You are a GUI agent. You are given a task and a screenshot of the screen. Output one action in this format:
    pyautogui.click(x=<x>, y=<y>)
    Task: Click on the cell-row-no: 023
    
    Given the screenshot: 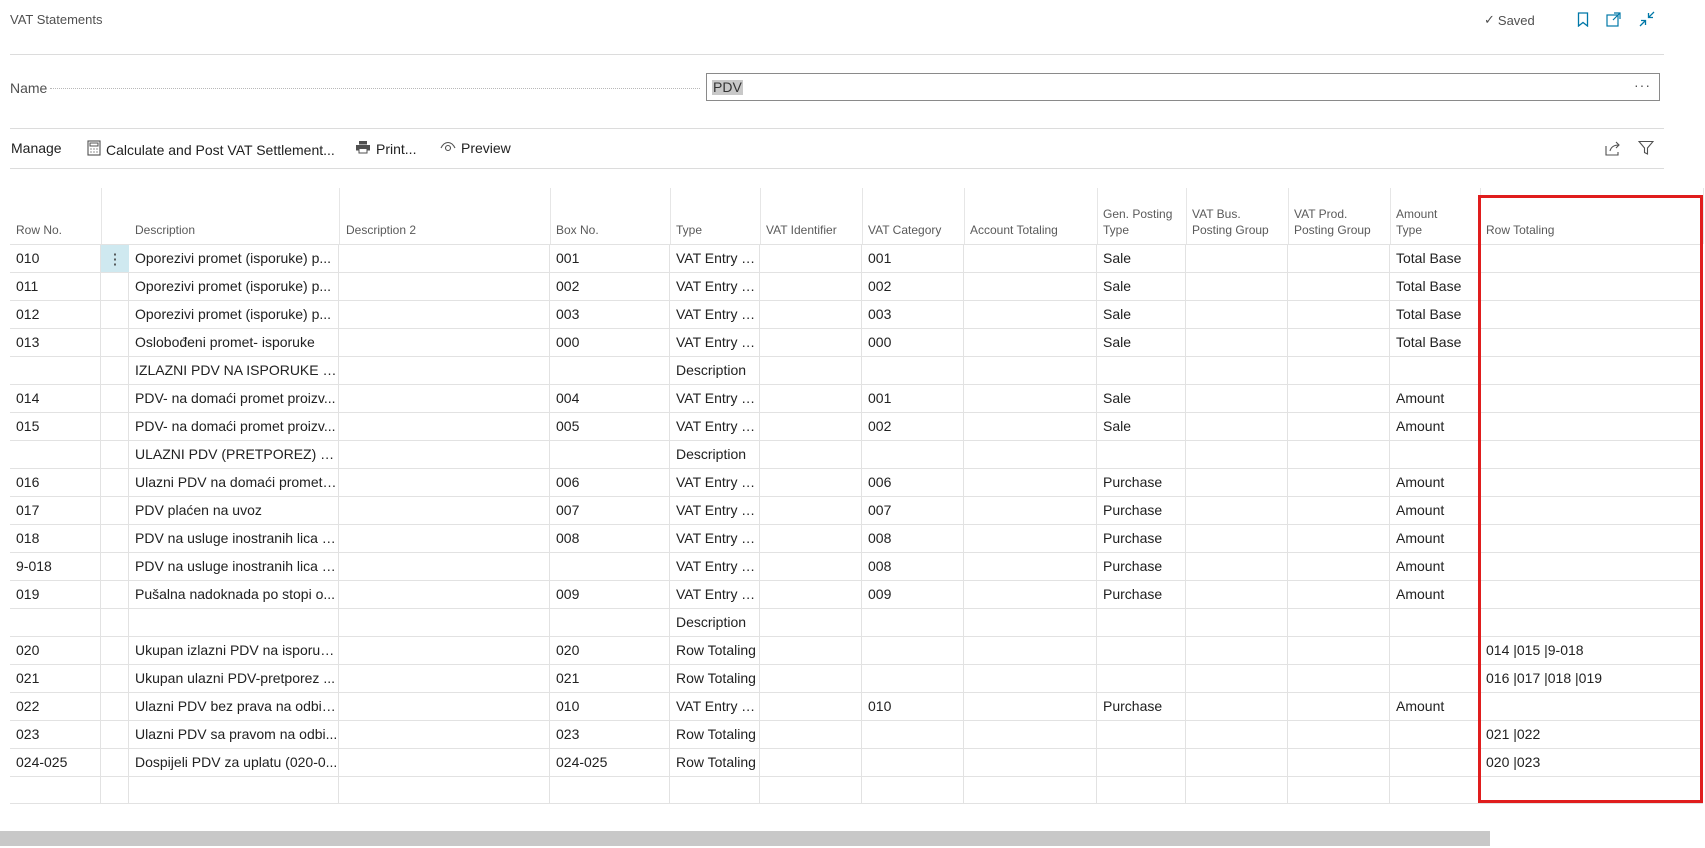 What is the action you would take?
    pyautogui.click(x=55, y=734)
    